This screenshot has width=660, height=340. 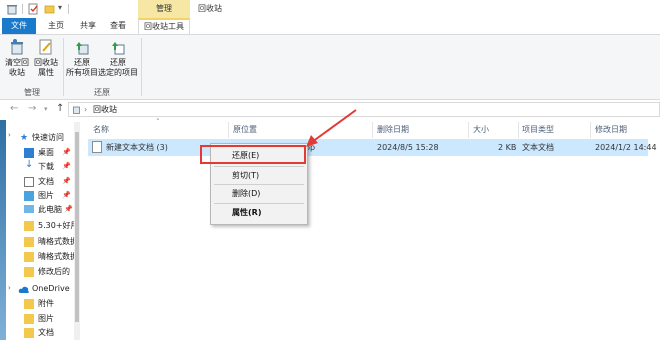 I want to click on nav-item-documents: 文档, so click(x=50, y=182).